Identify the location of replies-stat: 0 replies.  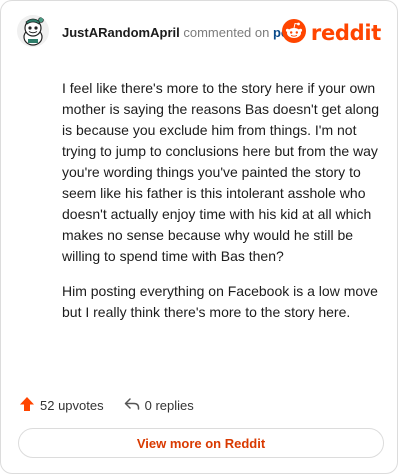
(159, 405).